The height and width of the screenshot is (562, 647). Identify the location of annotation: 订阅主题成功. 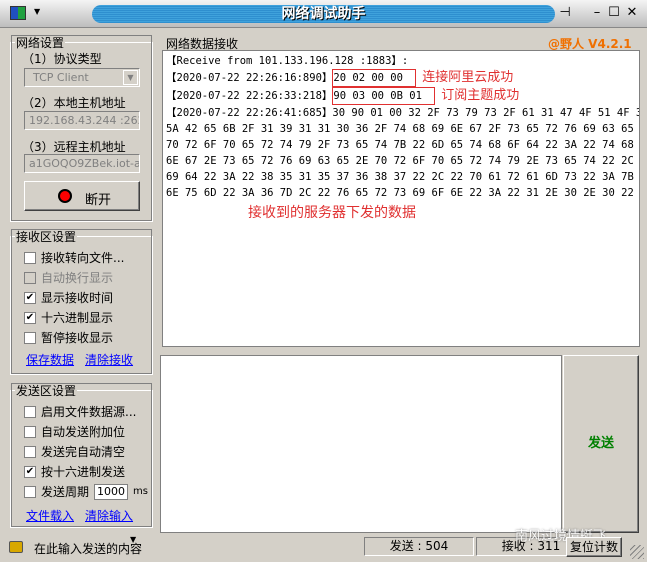
(480, 95).